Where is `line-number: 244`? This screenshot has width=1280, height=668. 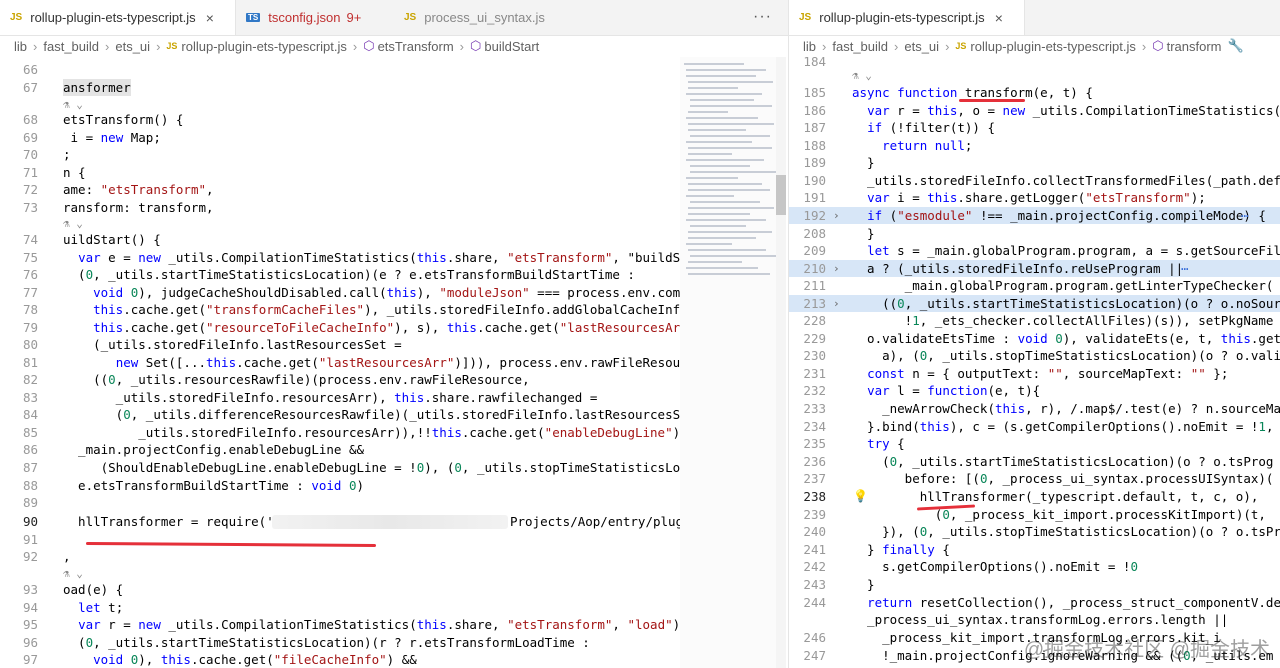
line-number: 244 is located at coordinates (814, 602).